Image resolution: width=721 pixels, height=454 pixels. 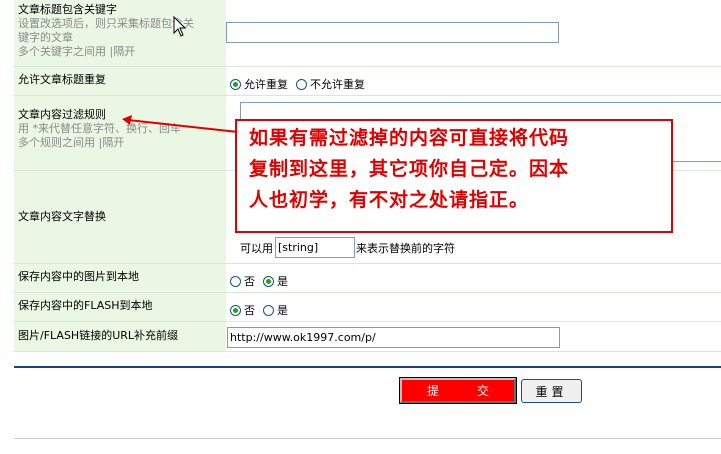 What do you see at coordinates (337, 84) in the screenshot?
I see `radio-label: 不允许重复` at bounding box center [337, 84].